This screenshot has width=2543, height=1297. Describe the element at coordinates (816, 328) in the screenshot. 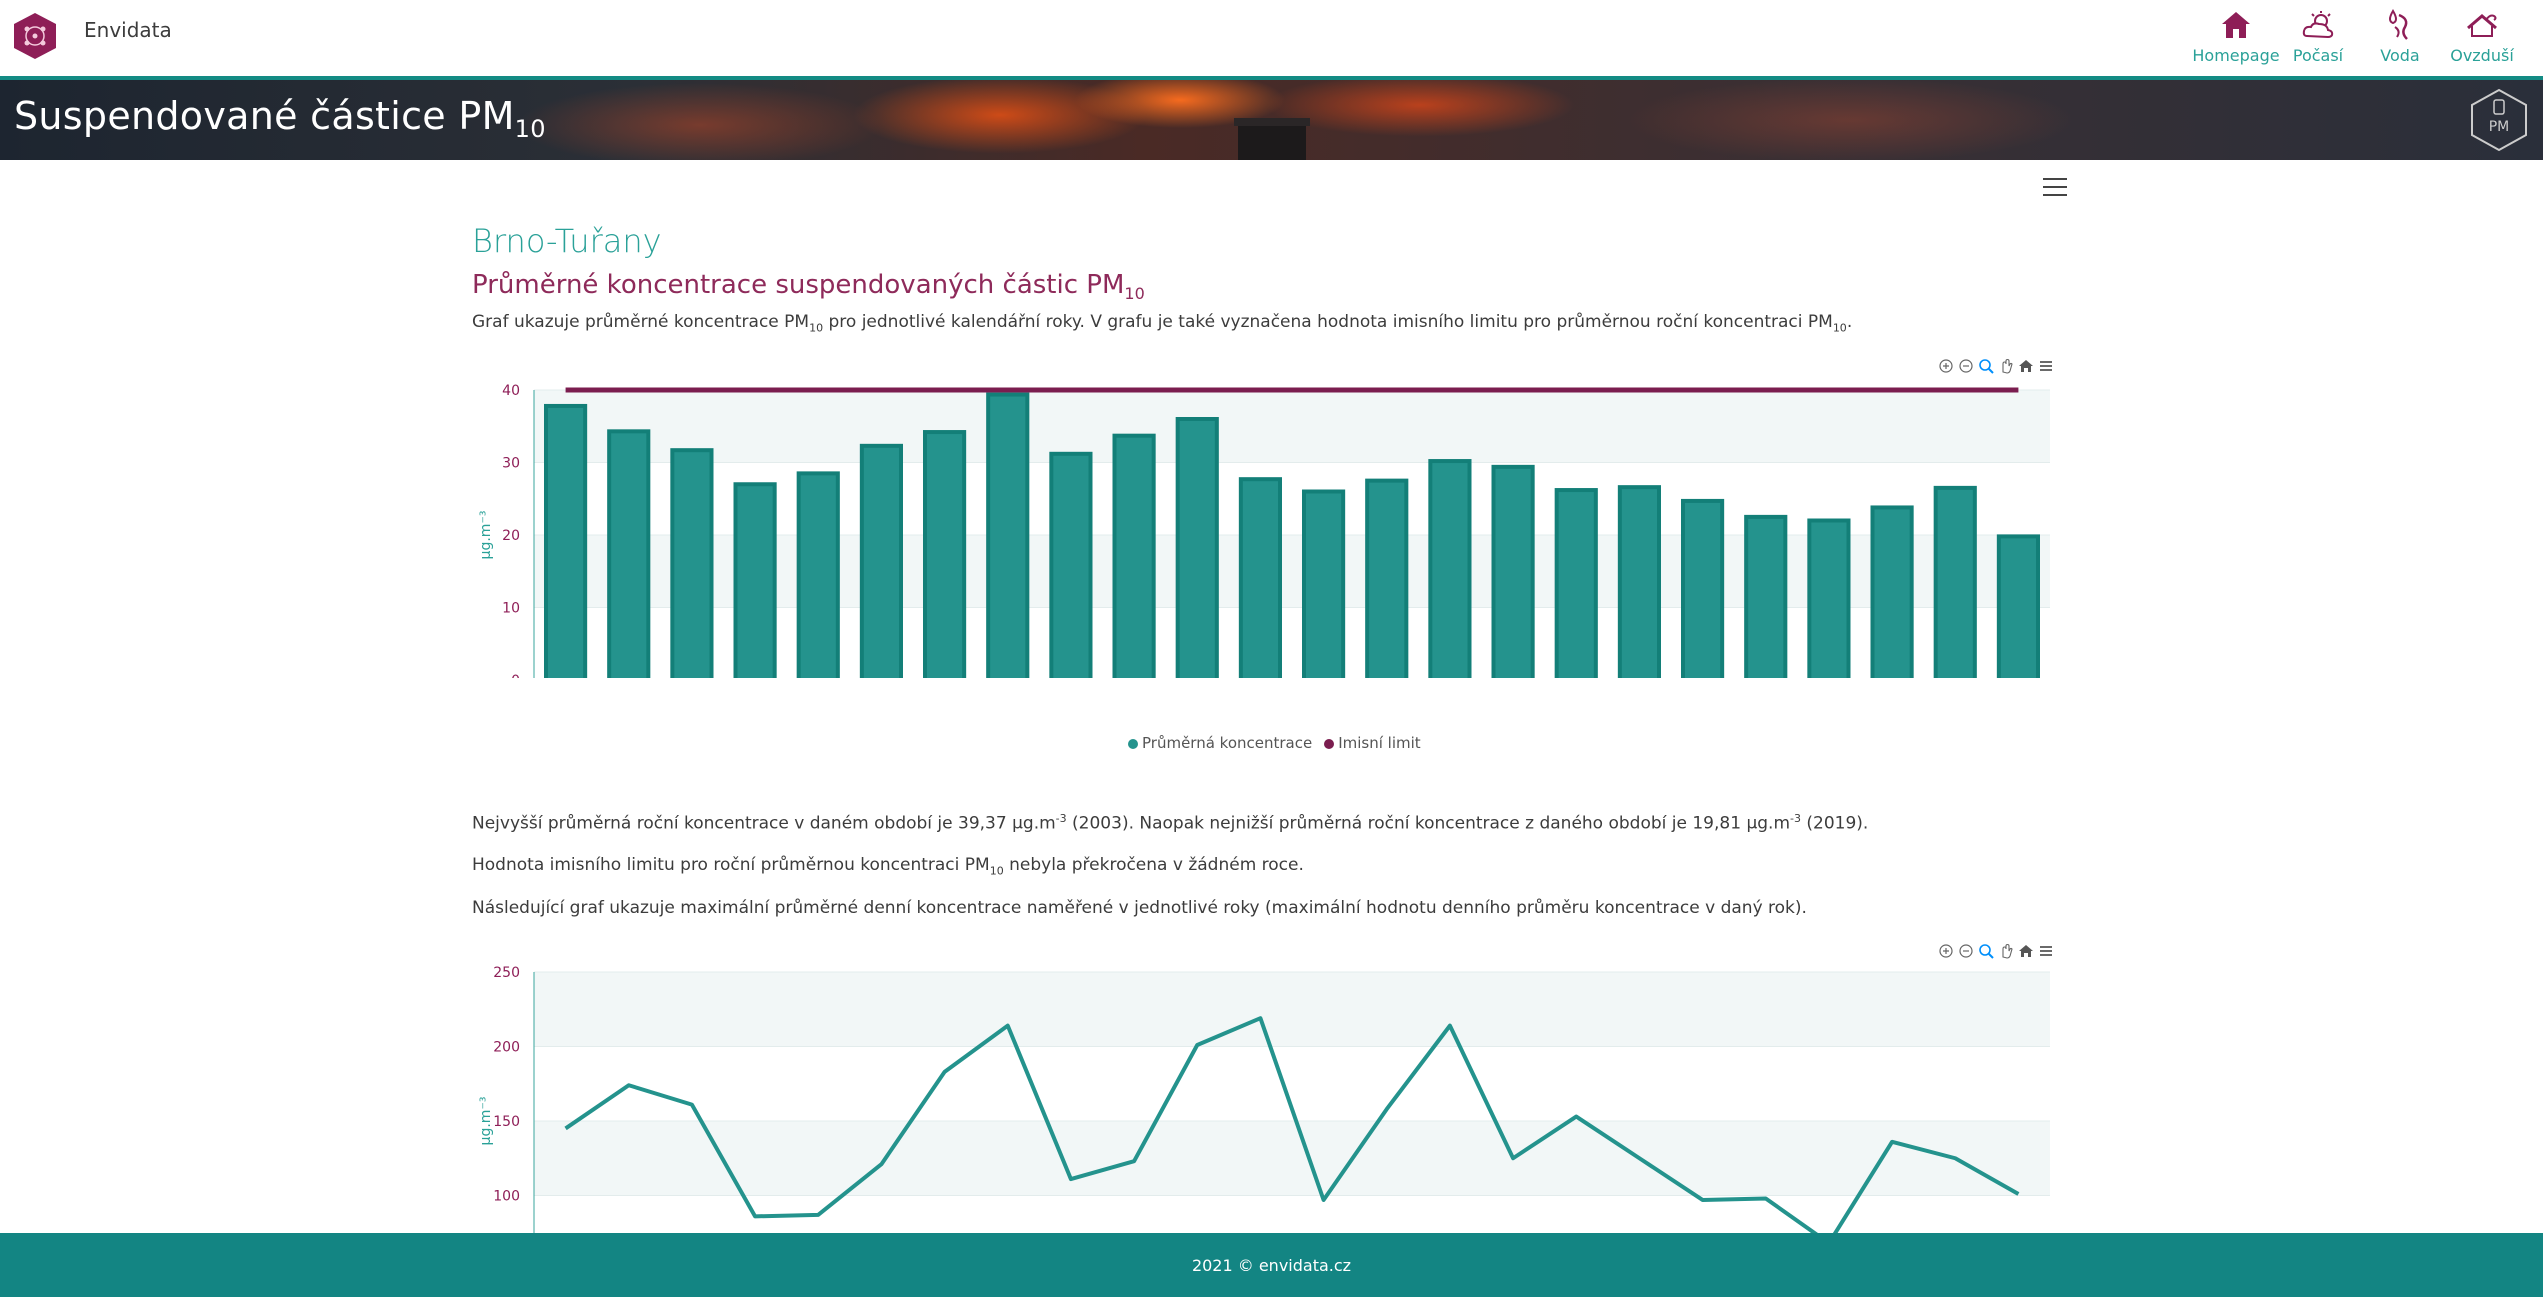

I see `p1-b: 10` at that location.